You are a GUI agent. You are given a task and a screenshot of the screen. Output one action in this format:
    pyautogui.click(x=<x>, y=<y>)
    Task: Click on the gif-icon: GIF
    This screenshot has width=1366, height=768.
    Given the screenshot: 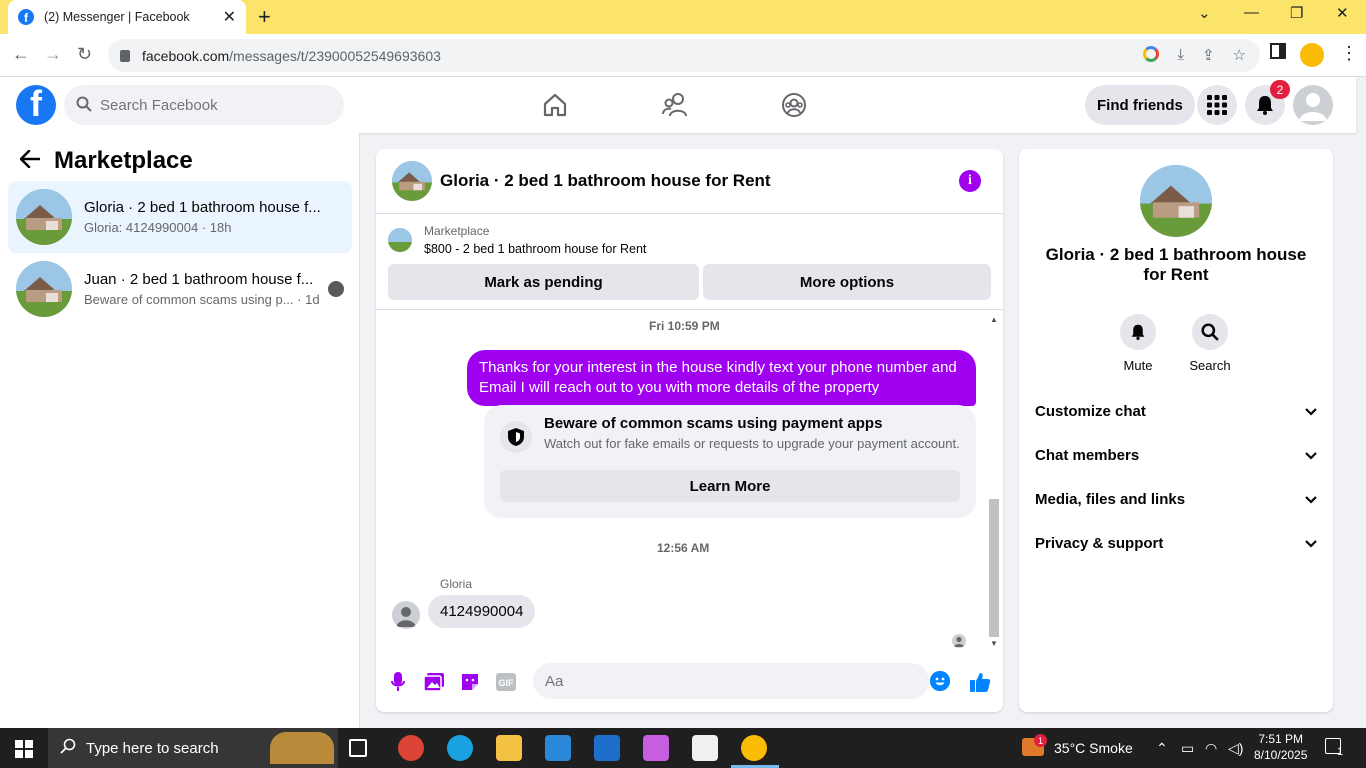 What is the action you would take?
    pyautogui.click(x=506, y=682)
    